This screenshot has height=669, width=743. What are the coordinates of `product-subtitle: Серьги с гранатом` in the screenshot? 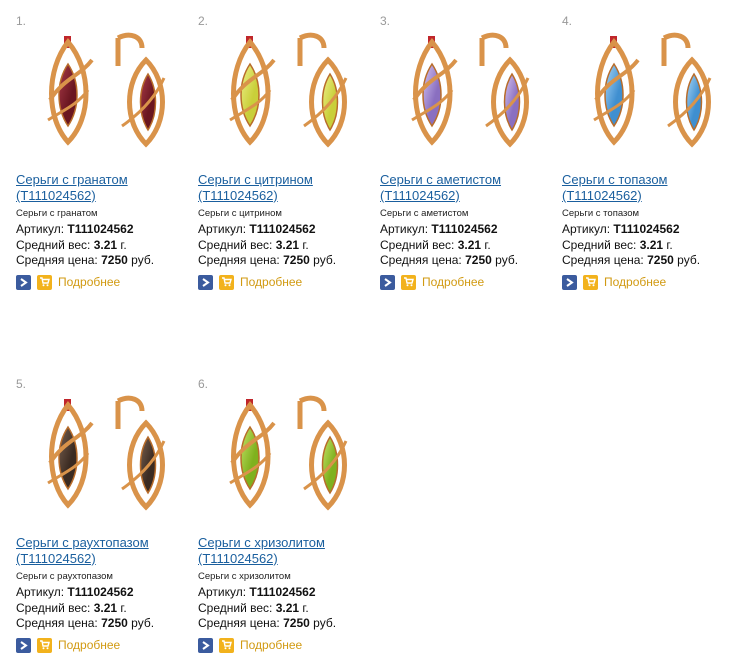 It's located at (57, 213).